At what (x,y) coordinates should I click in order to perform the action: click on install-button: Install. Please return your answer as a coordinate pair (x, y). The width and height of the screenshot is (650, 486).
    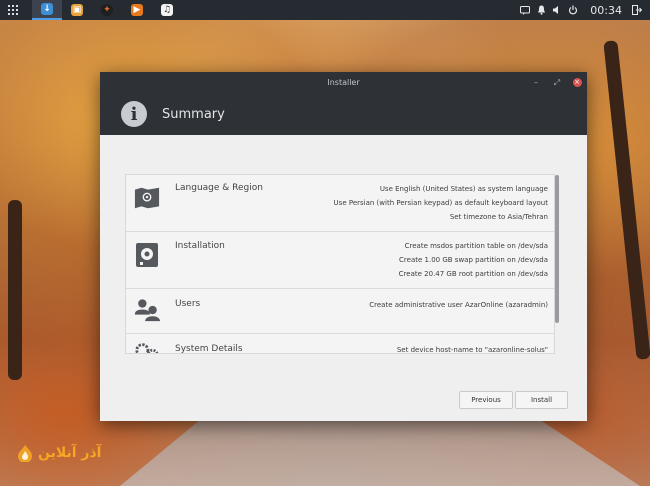
    Looking at the image, I should click on (541, 400).